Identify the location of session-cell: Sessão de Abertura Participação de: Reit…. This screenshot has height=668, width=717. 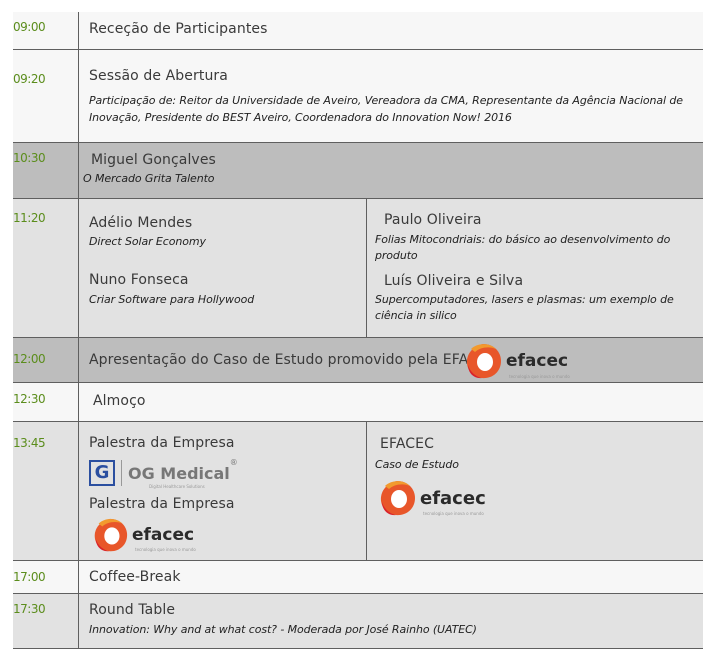
(390, 96).